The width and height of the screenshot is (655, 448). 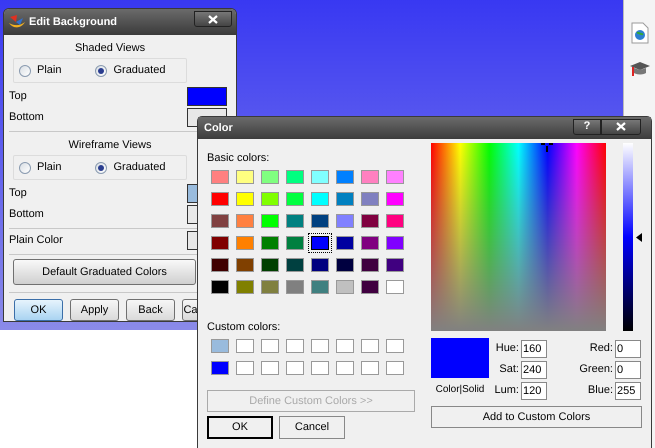 What do you see at coordinates (104, 272) in the screenshot?
I see `default-colors-button: Default Graduated Colors` at bounding box center [104, 272].